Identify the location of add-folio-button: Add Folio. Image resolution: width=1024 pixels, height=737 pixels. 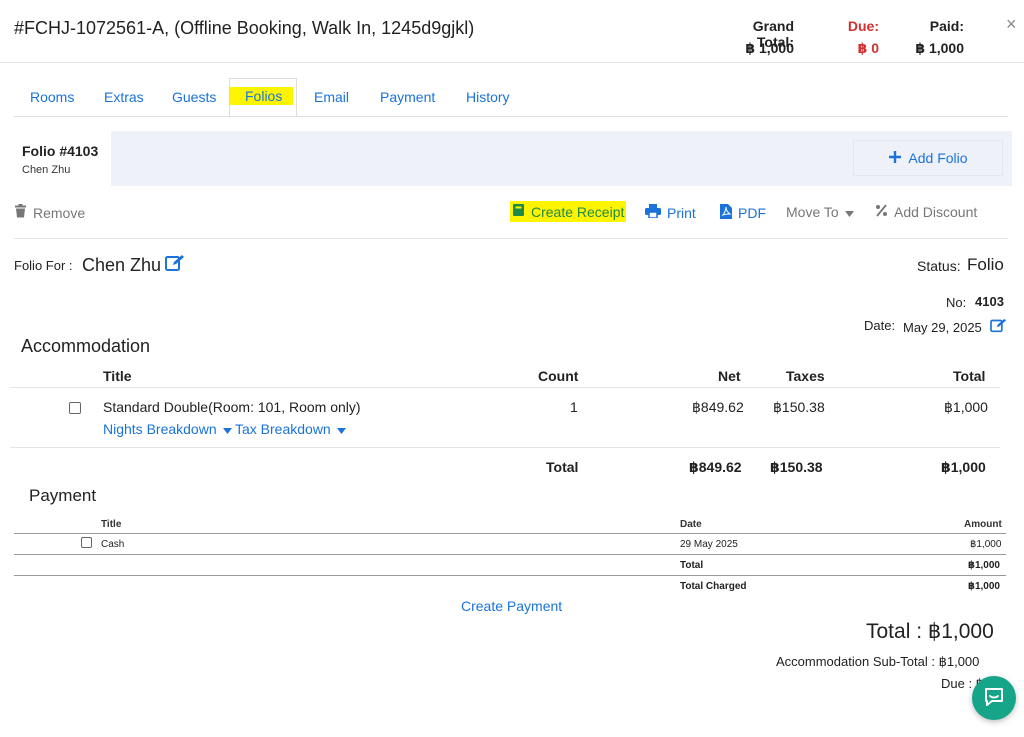
(928, 158).